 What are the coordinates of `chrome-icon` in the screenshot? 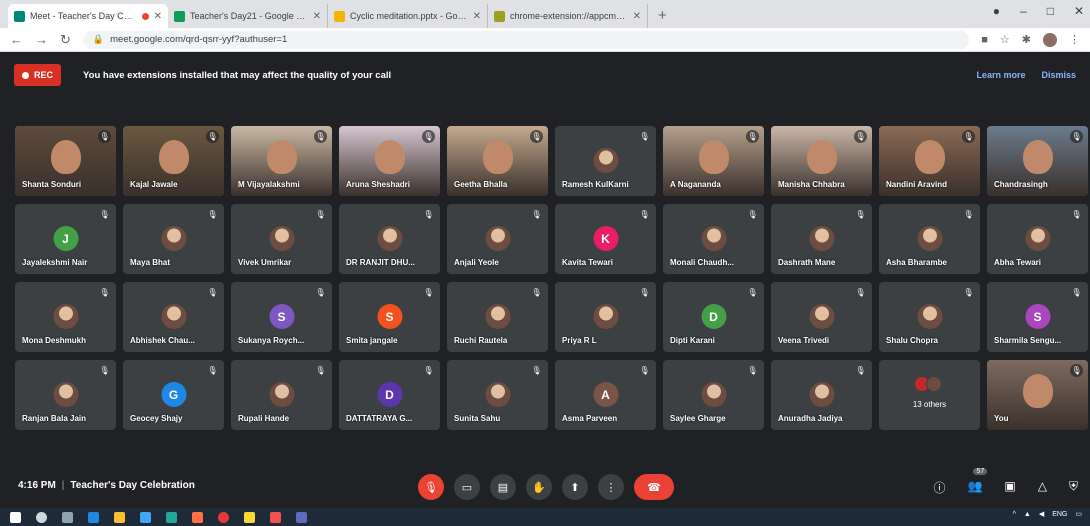 It's located at (223, 517).